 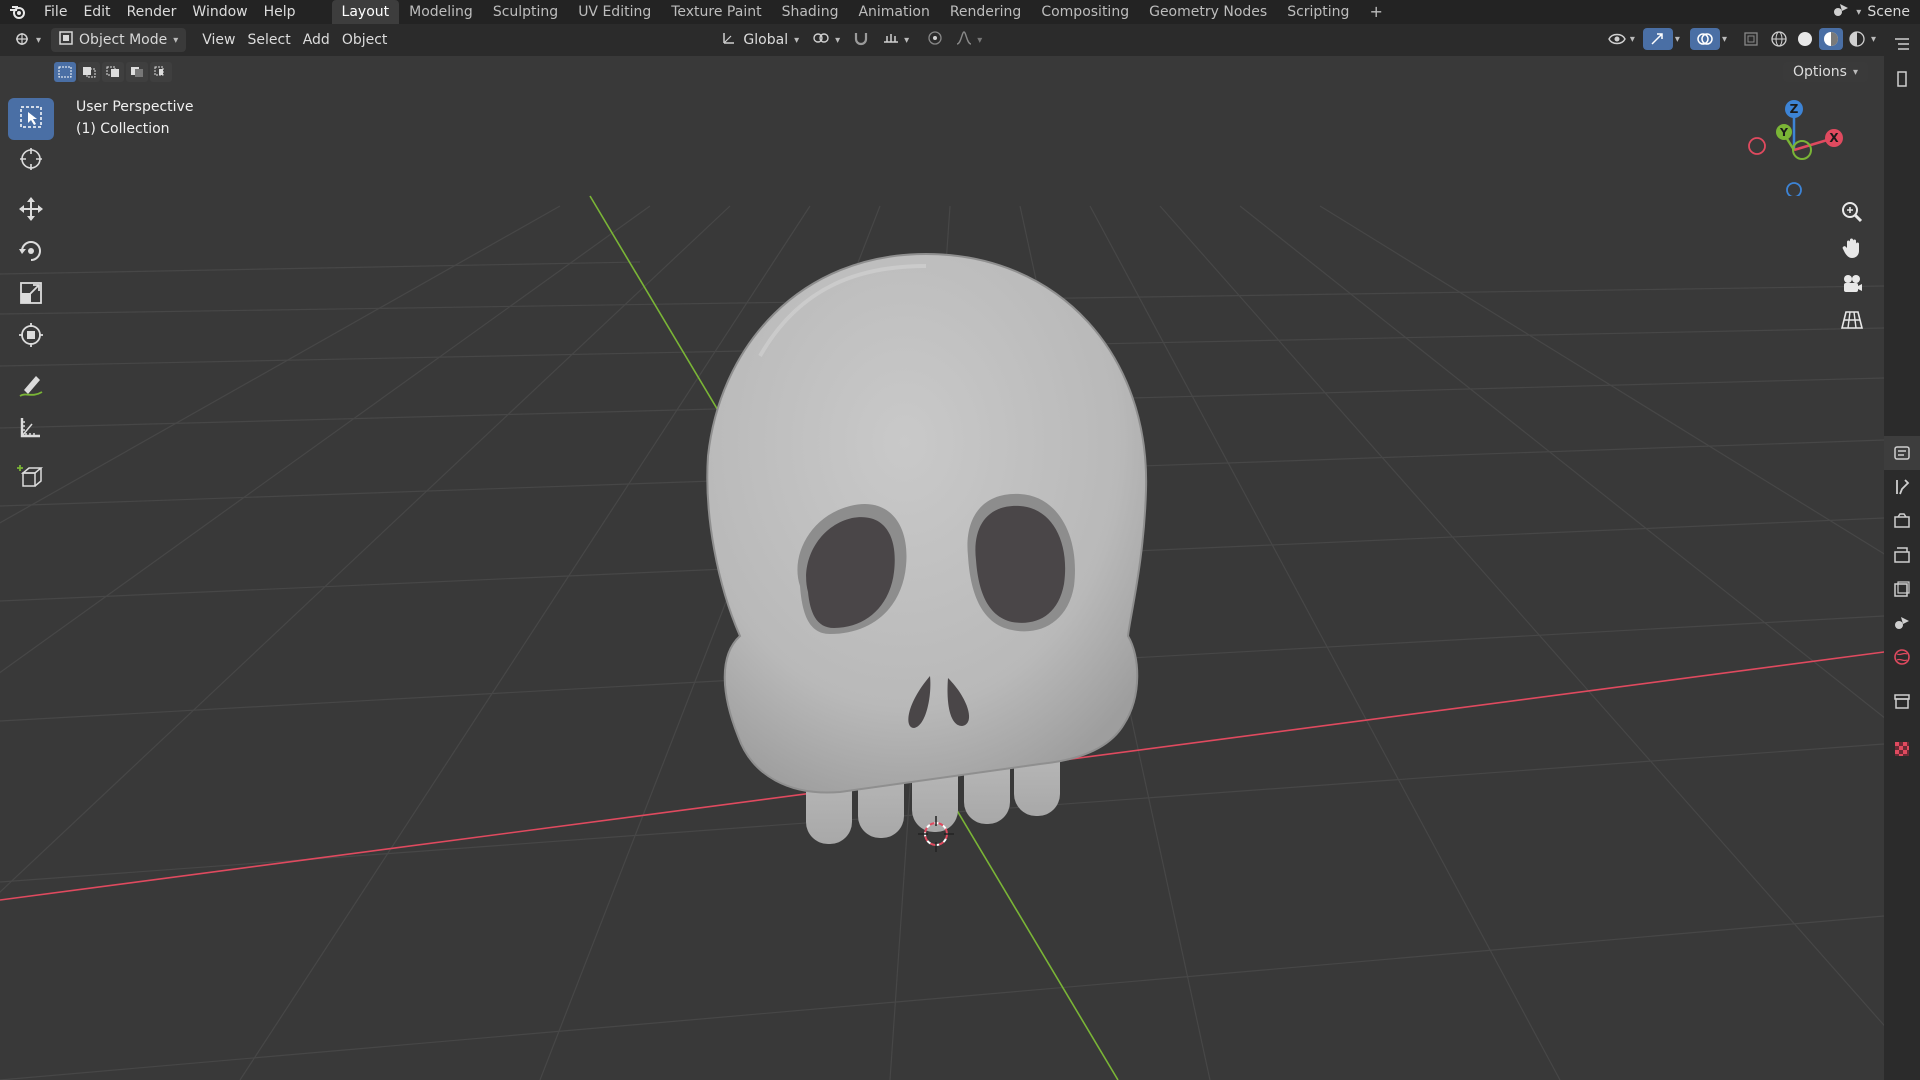 I want to click on cursor-icon, so click(x=31, y=161).